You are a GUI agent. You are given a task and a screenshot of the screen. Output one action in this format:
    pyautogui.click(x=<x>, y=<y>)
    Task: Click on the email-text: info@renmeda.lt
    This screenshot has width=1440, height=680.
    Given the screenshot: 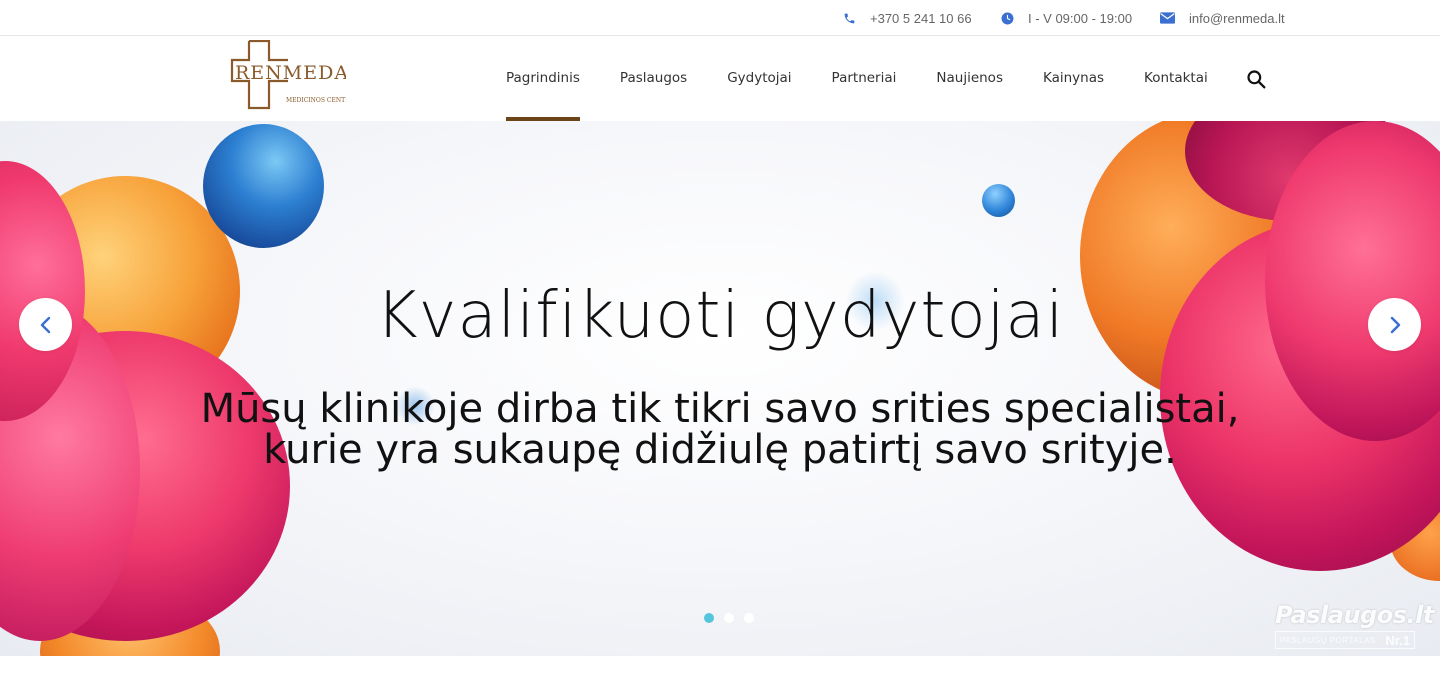 What is the action you would take?
    pyautogui.click(x=1237, y=18)
    